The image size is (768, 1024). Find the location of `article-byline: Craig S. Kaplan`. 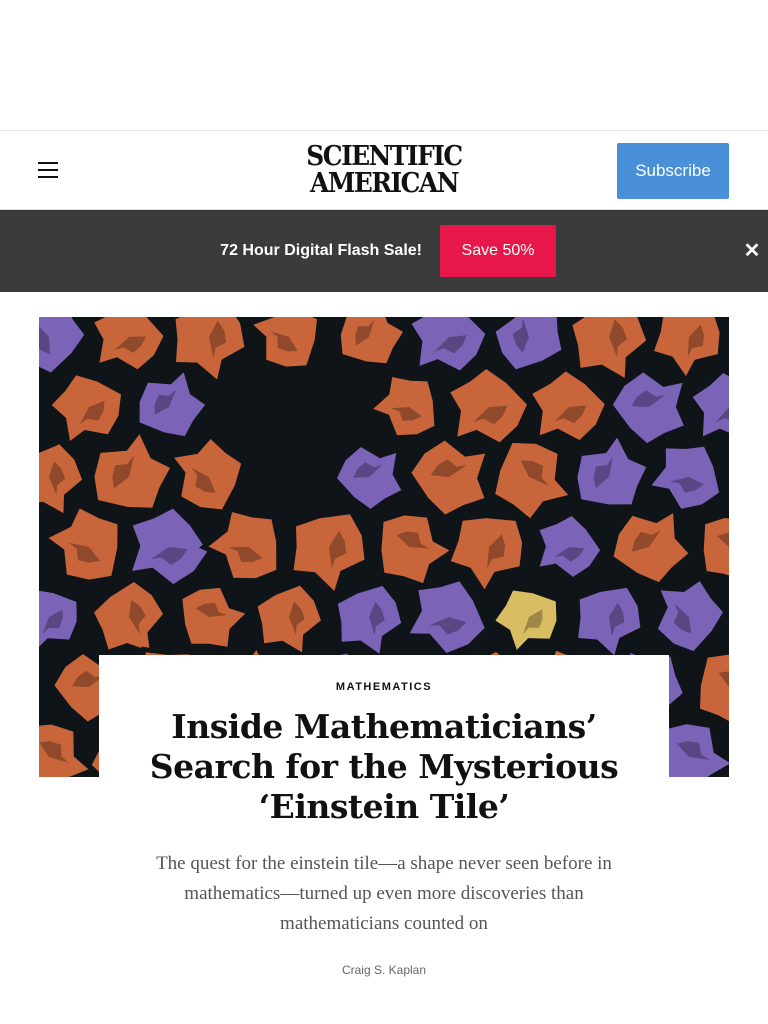

article-byline: Craig S. Kaplan is located at coordinates (384, 970).